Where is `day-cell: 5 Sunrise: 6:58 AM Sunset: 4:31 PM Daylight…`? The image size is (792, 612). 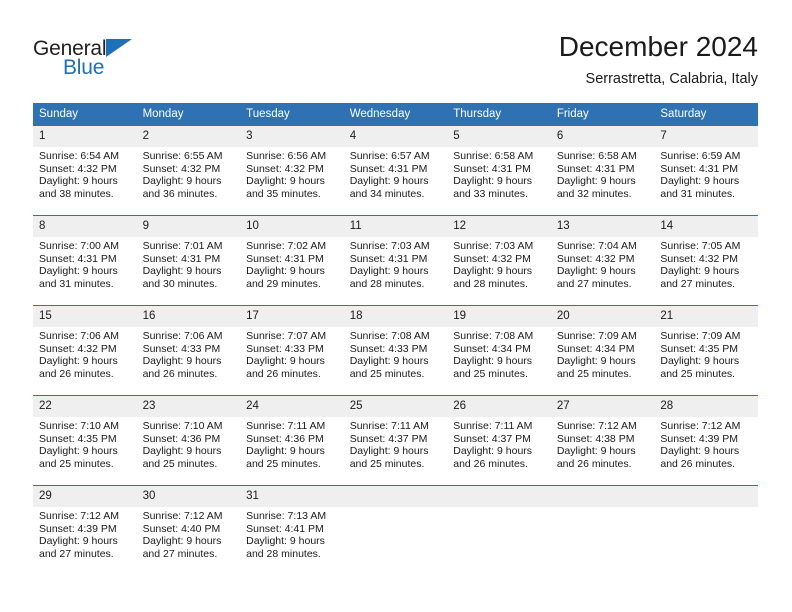 day-cell: 5 Sunrise: 6:58 AM Sunset: 4:31 PM Daylight… is located at coordinates (499, 170).